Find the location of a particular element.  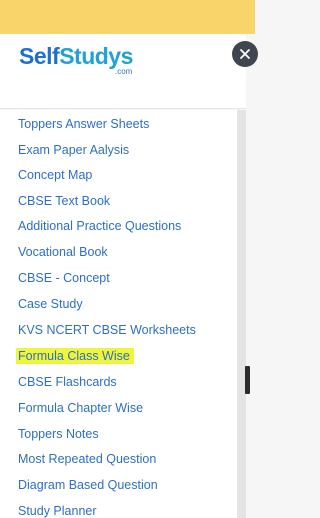

menu-item-diagram-based-question: Diagram Based Question is located at coordinates (89, 485).